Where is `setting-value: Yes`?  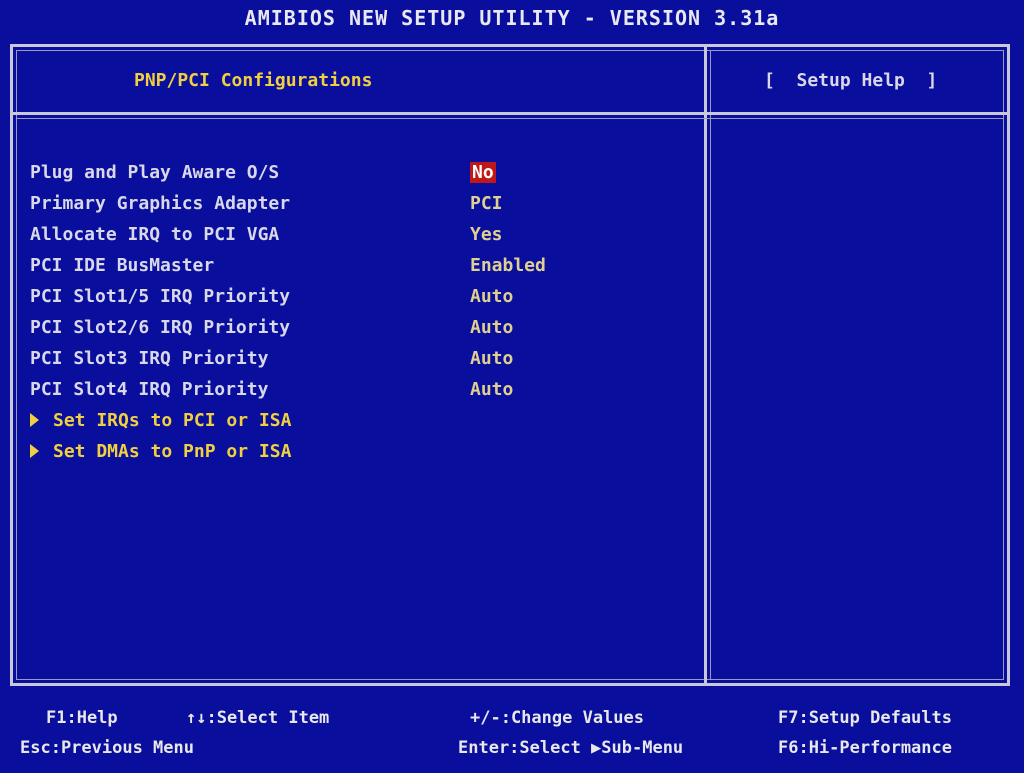 setting-value: Yes is located at coordinates (486, 234).